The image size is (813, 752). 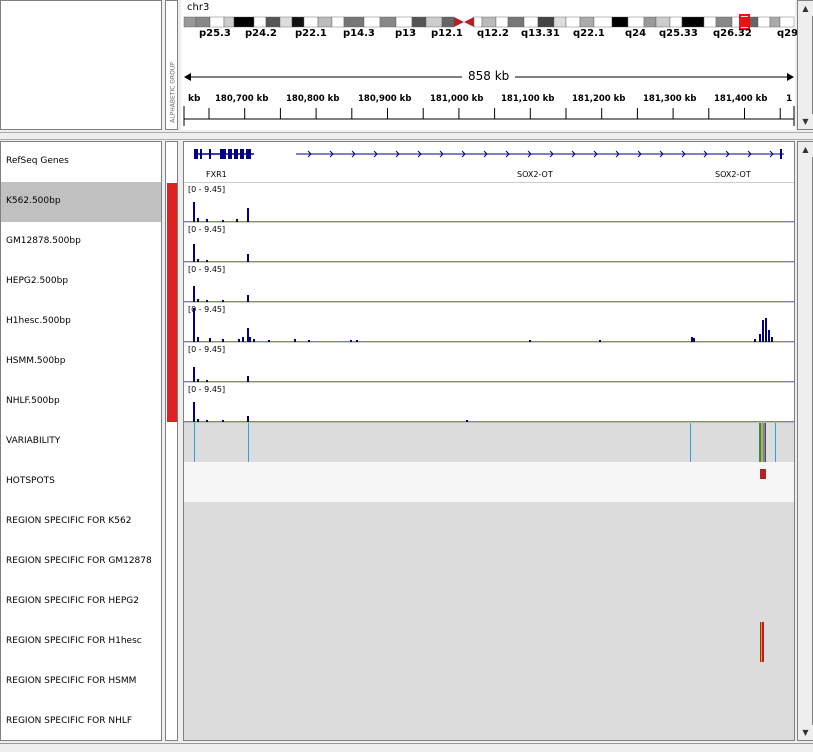 I want to click on ideogram-band-label: q26.32, so click(x=732, y=33).